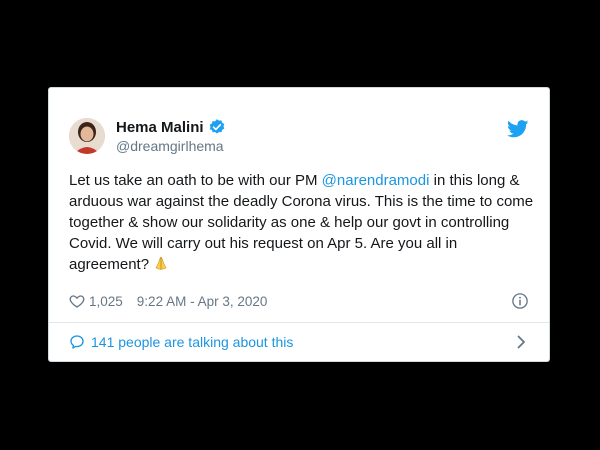 The height and width of the screenshot is (450, 600). I want to click on tweet-meta: 1,025 9:22 AM - Apr 3, 2020, so click(299, 301).